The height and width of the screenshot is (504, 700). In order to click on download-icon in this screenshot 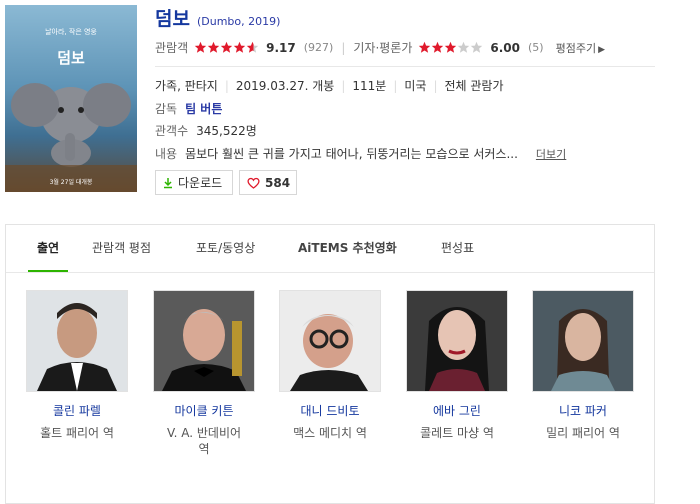, I will do `click(168, 182)`.